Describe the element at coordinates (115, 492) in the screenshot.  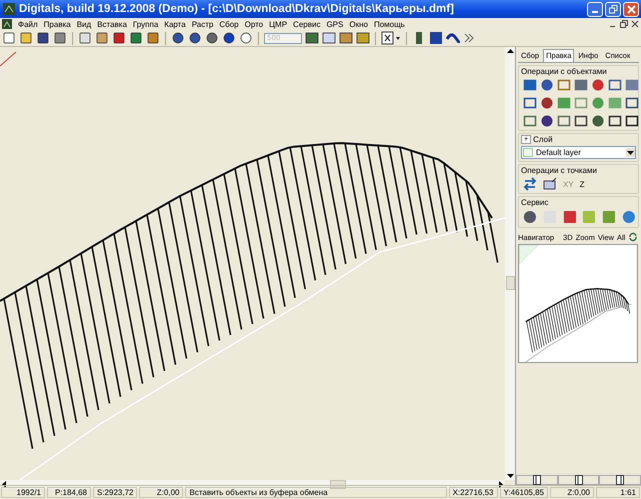
I see `status-cell: S:2923,72` at that location.